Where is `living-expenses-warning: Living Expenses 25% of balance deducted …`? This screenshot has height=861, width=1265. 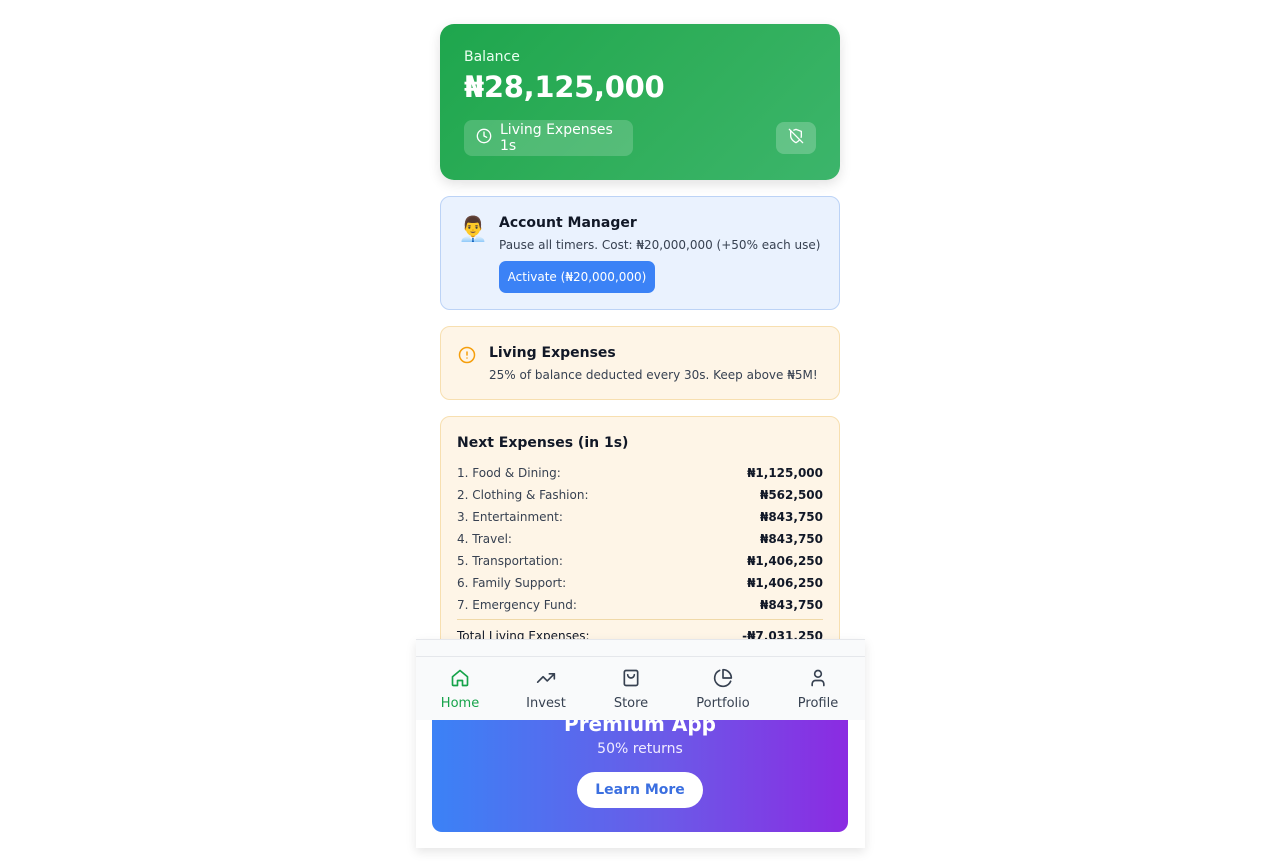 living-expenses-warning: Living Expenses 25% of balance deducted … is located at coordinates (640, 363).